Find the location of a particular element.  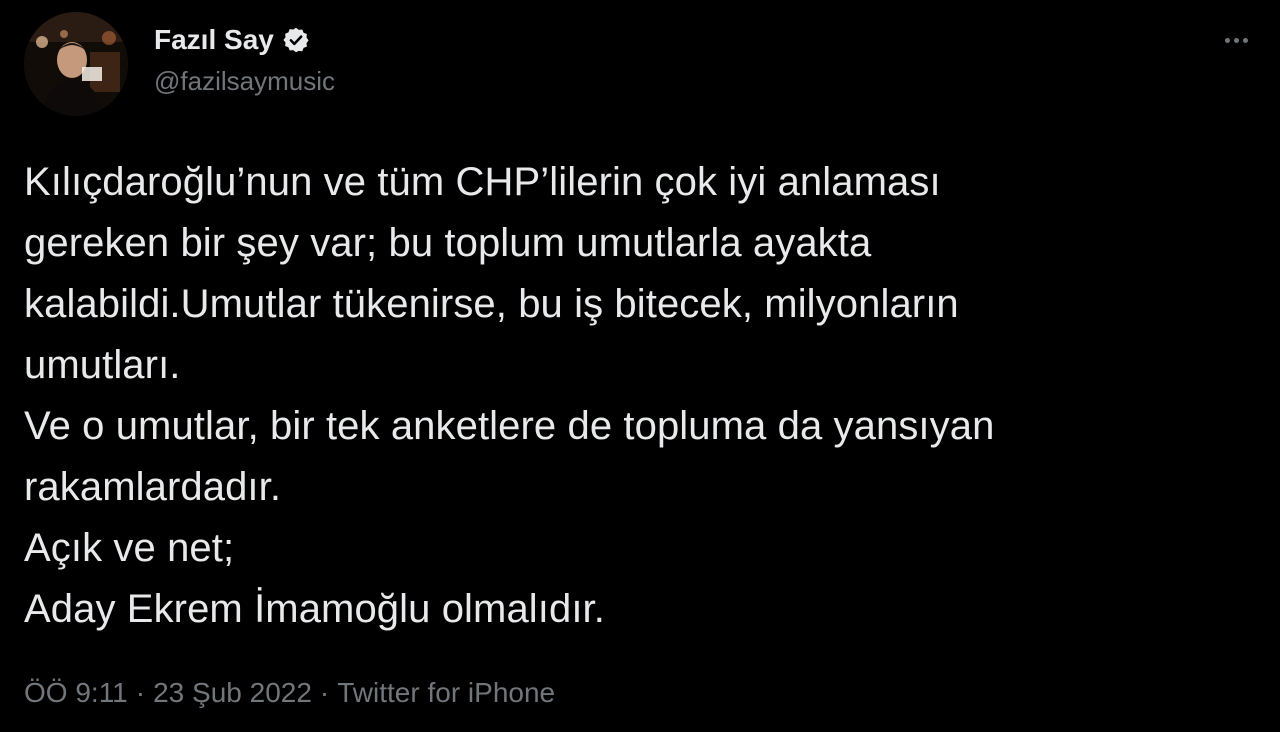

tweet-text-line: Aday Ekrem İmamoğlu olmalıdır. is located at coordinates (314, 609).